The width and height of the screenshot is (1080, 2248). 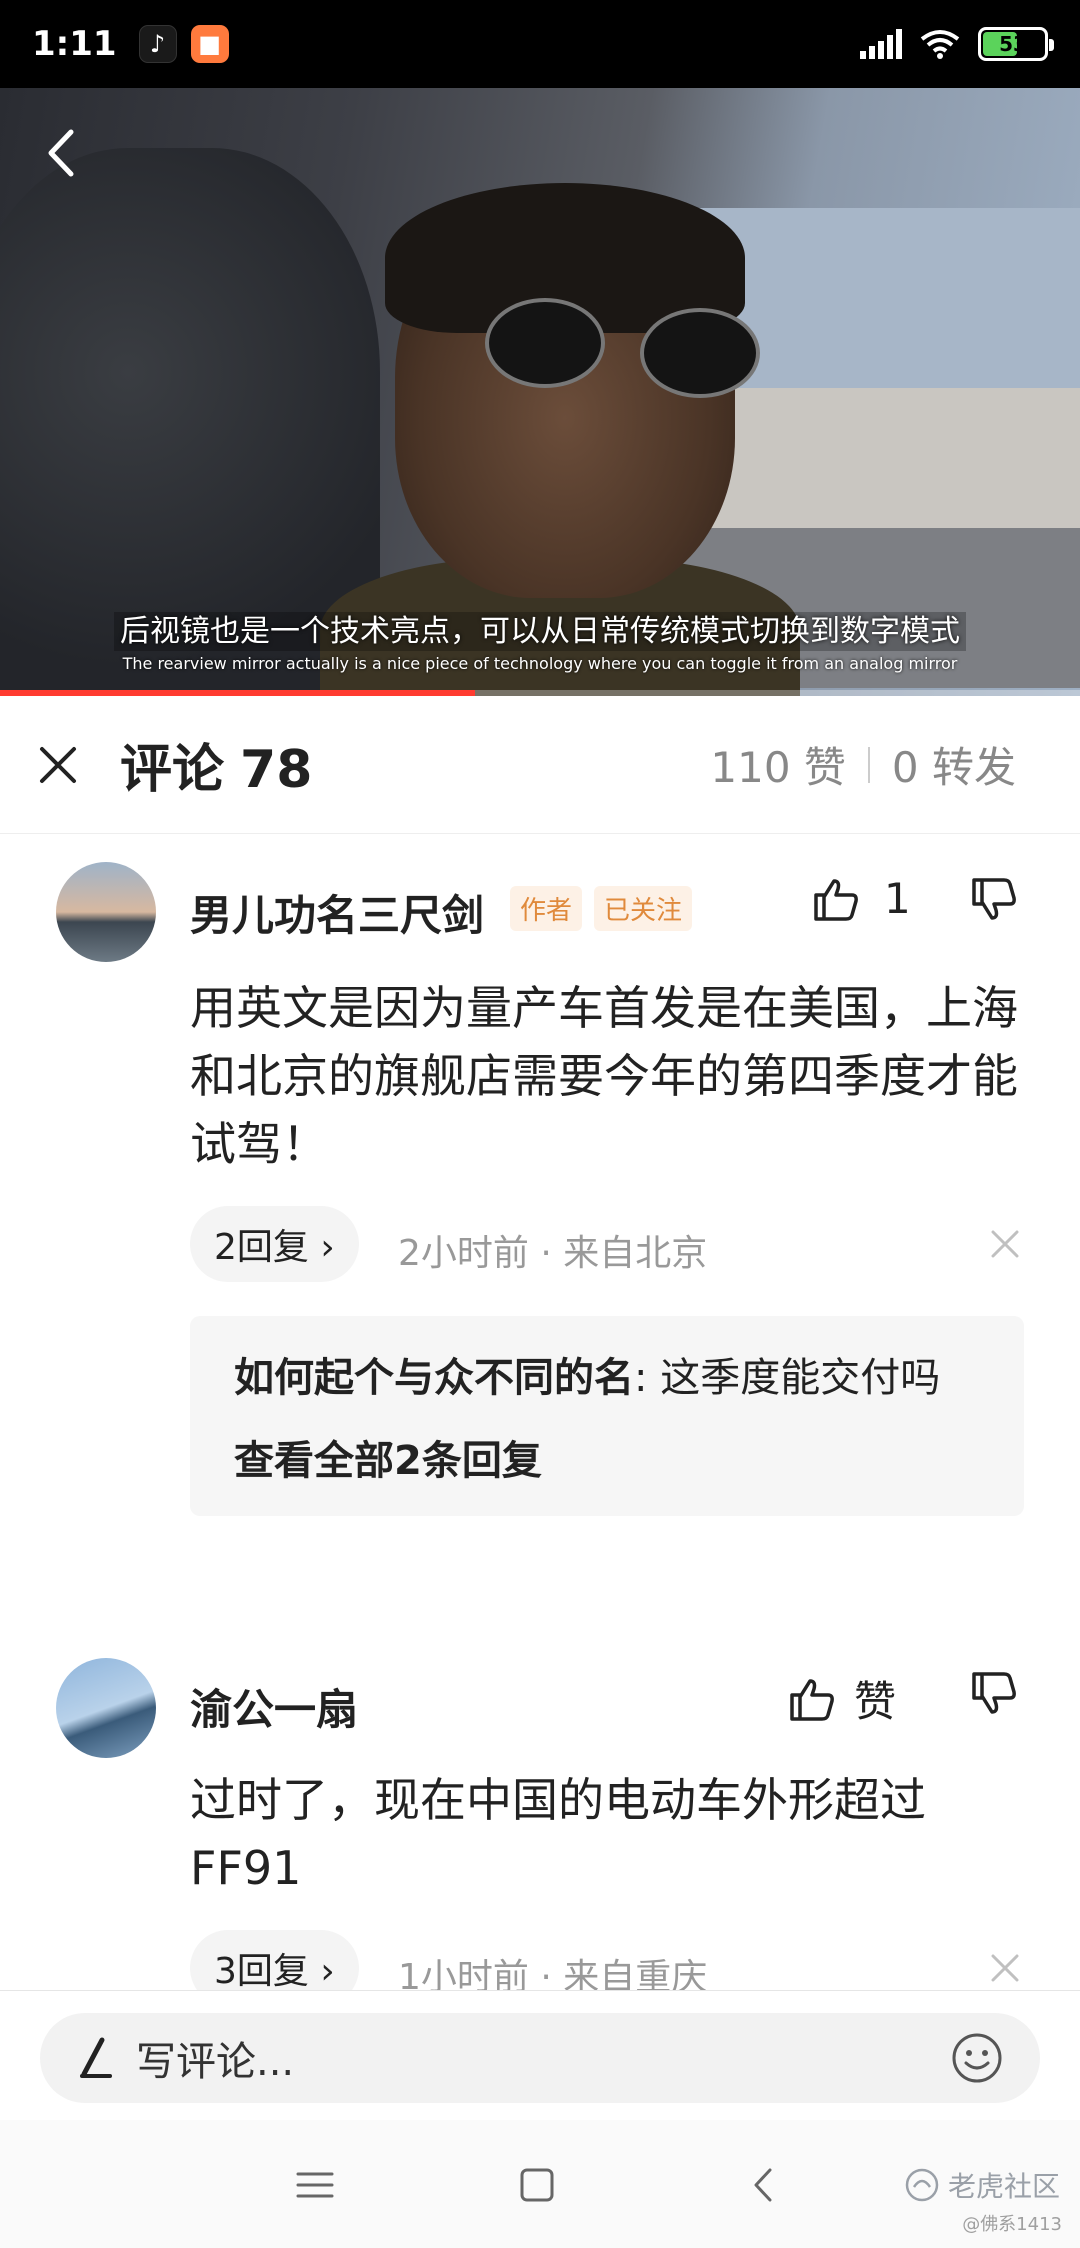 What do you see at coordinates (540, 44) in the screenshot?
I see `status-bar: 1:11 ♪ ■ 53` at bounding box center [540, 44].